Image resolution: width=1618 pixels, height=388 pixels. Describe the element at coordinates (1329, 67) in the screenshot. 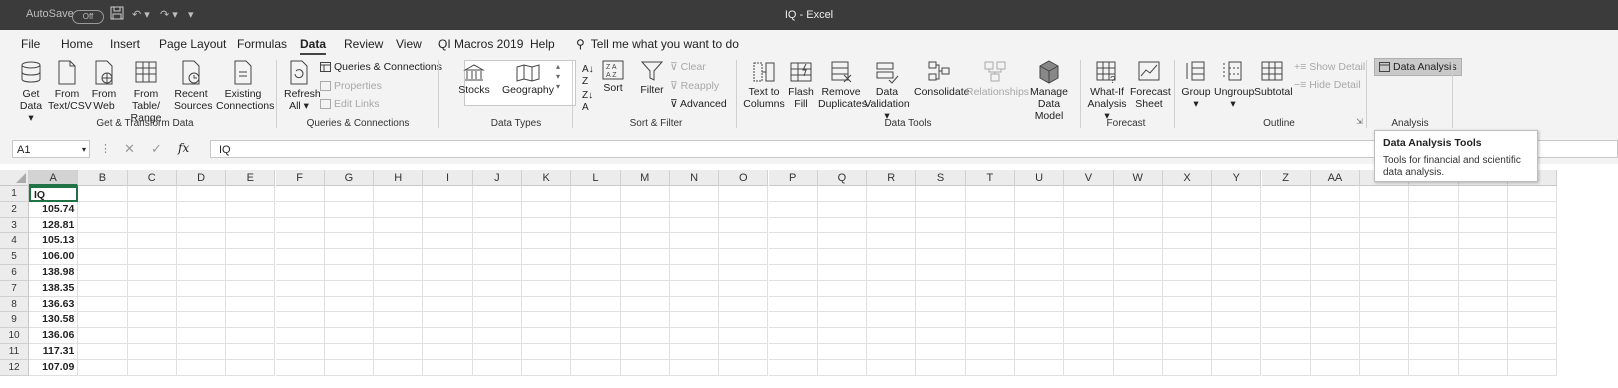

I see `show-detail-button: +≡ Show Detail` at that location.